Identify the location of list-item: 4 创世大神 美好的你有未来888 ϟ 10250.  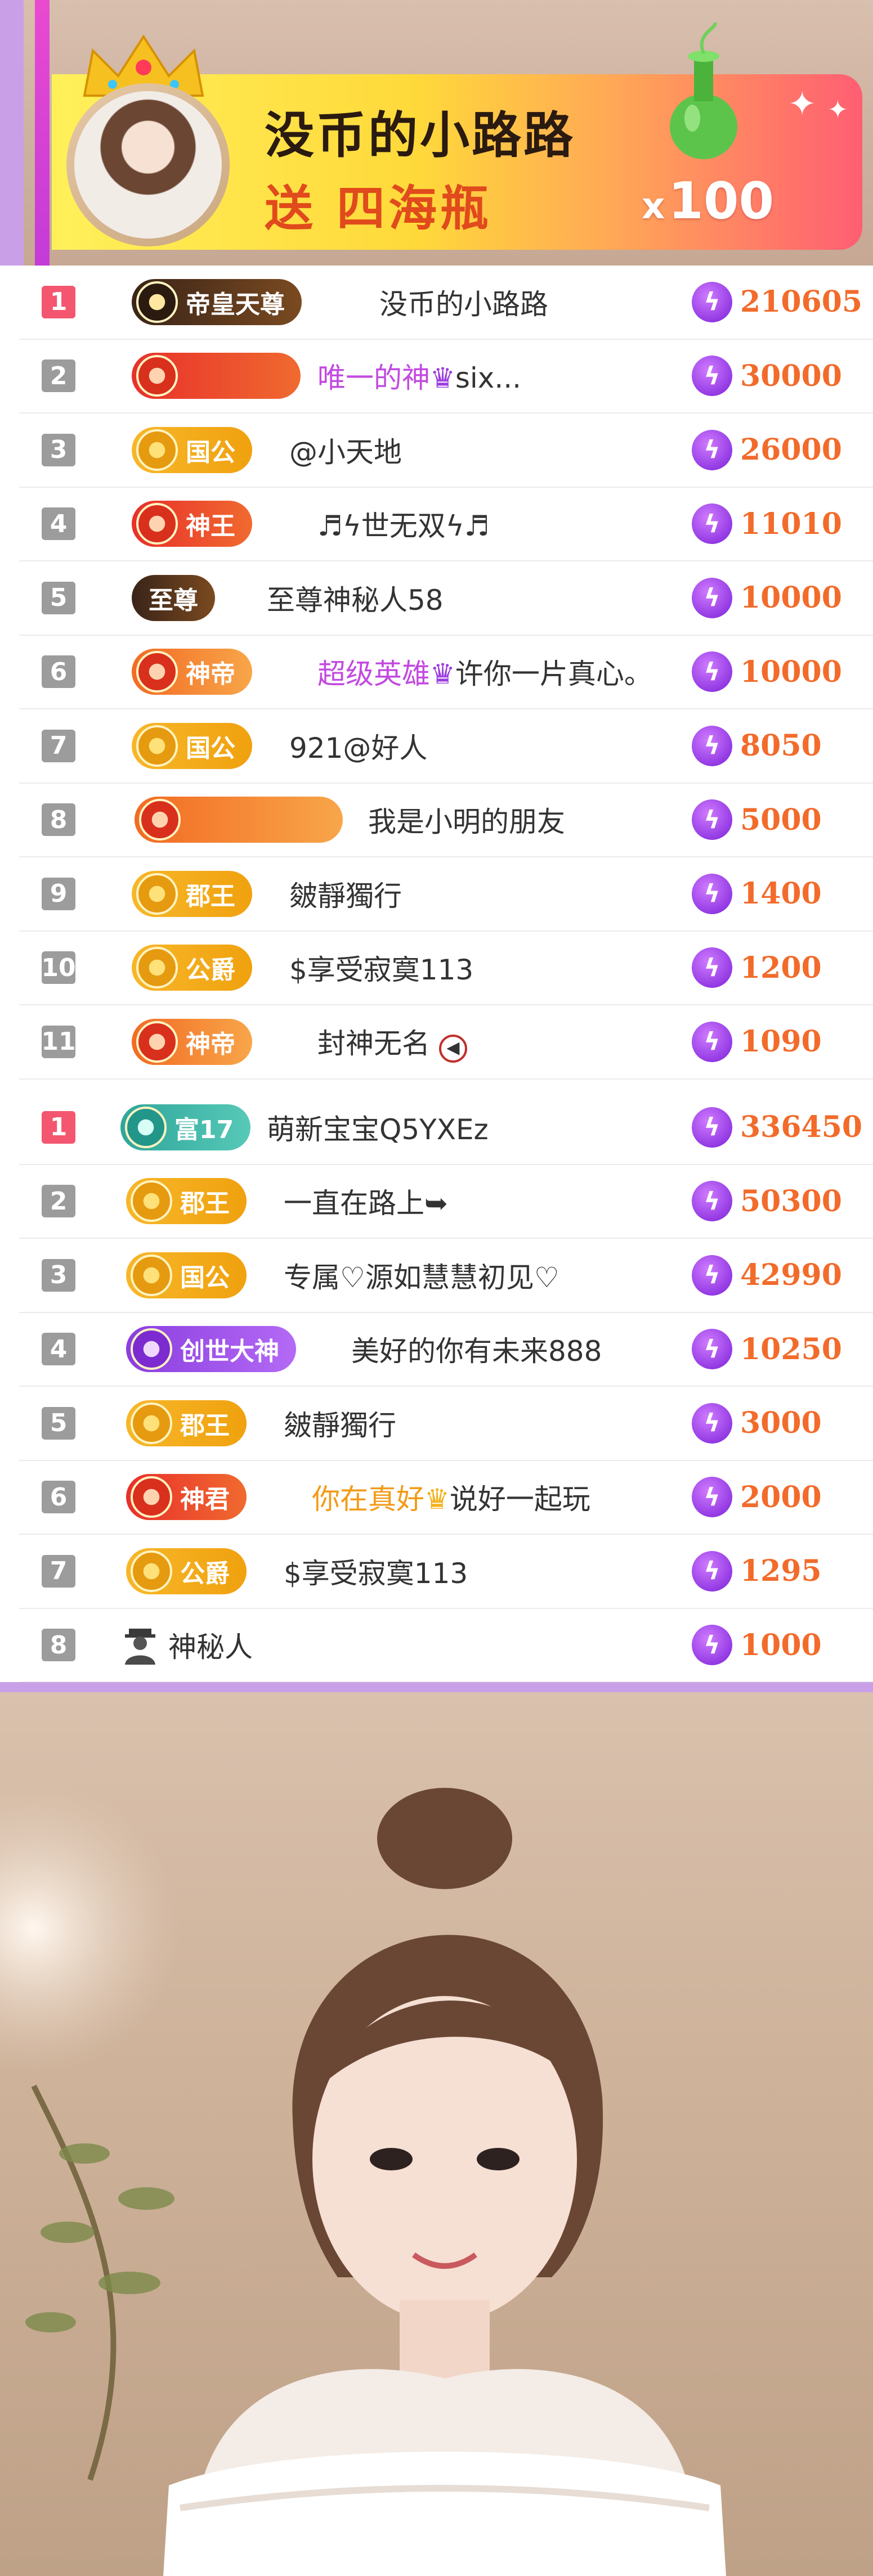
(446, 1350).